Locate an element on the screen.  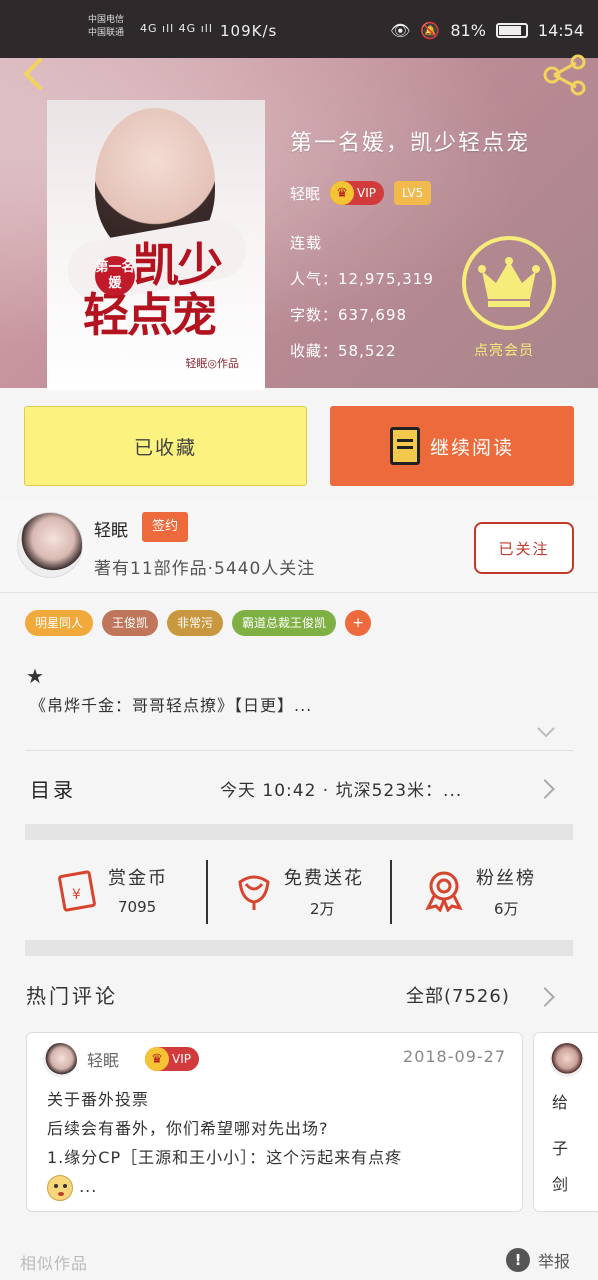
vip-activate-button is located at coordinates (509, 283).